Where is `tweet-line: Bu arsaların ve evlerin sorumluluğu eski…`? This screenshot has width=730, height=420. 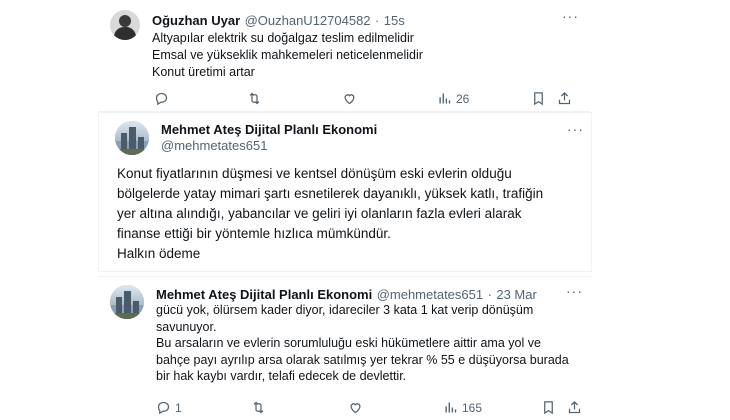 tweet-line: Bu arsaların ve evlerin sorumluluğu eski… is located at coordinates (348, 343).